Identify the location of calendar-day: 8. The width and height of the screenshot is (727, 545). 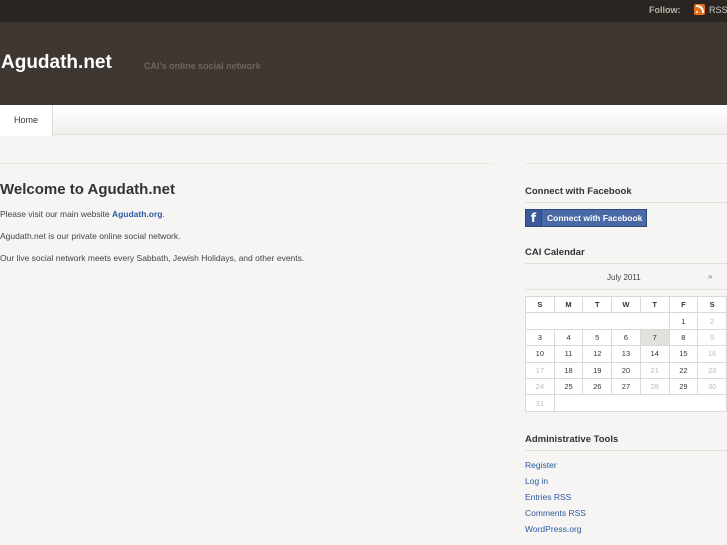
(683, 337).